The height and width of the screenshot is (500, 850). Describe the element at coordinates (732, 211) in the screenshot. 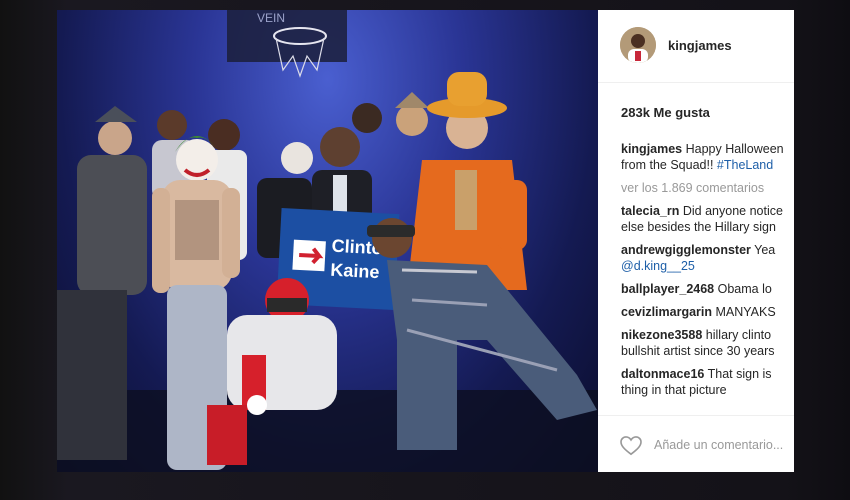

I see `comment-text: Did anyone notice` at that location.